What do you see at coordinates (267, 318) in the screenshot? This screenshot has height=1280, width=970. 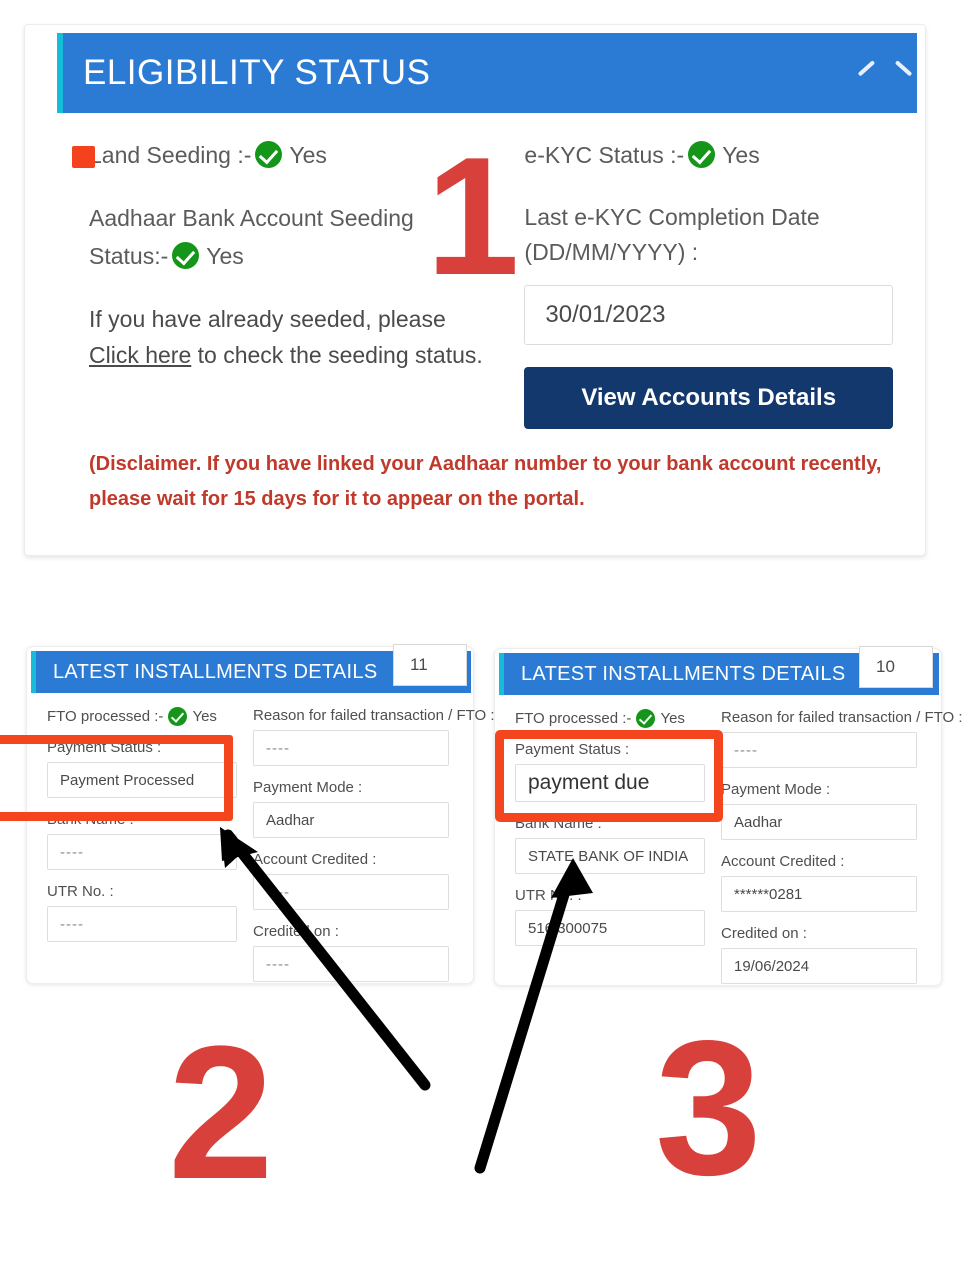 I see `seeding-note-before-link: If you have already seeded, please` at bounding box center [267, 318].